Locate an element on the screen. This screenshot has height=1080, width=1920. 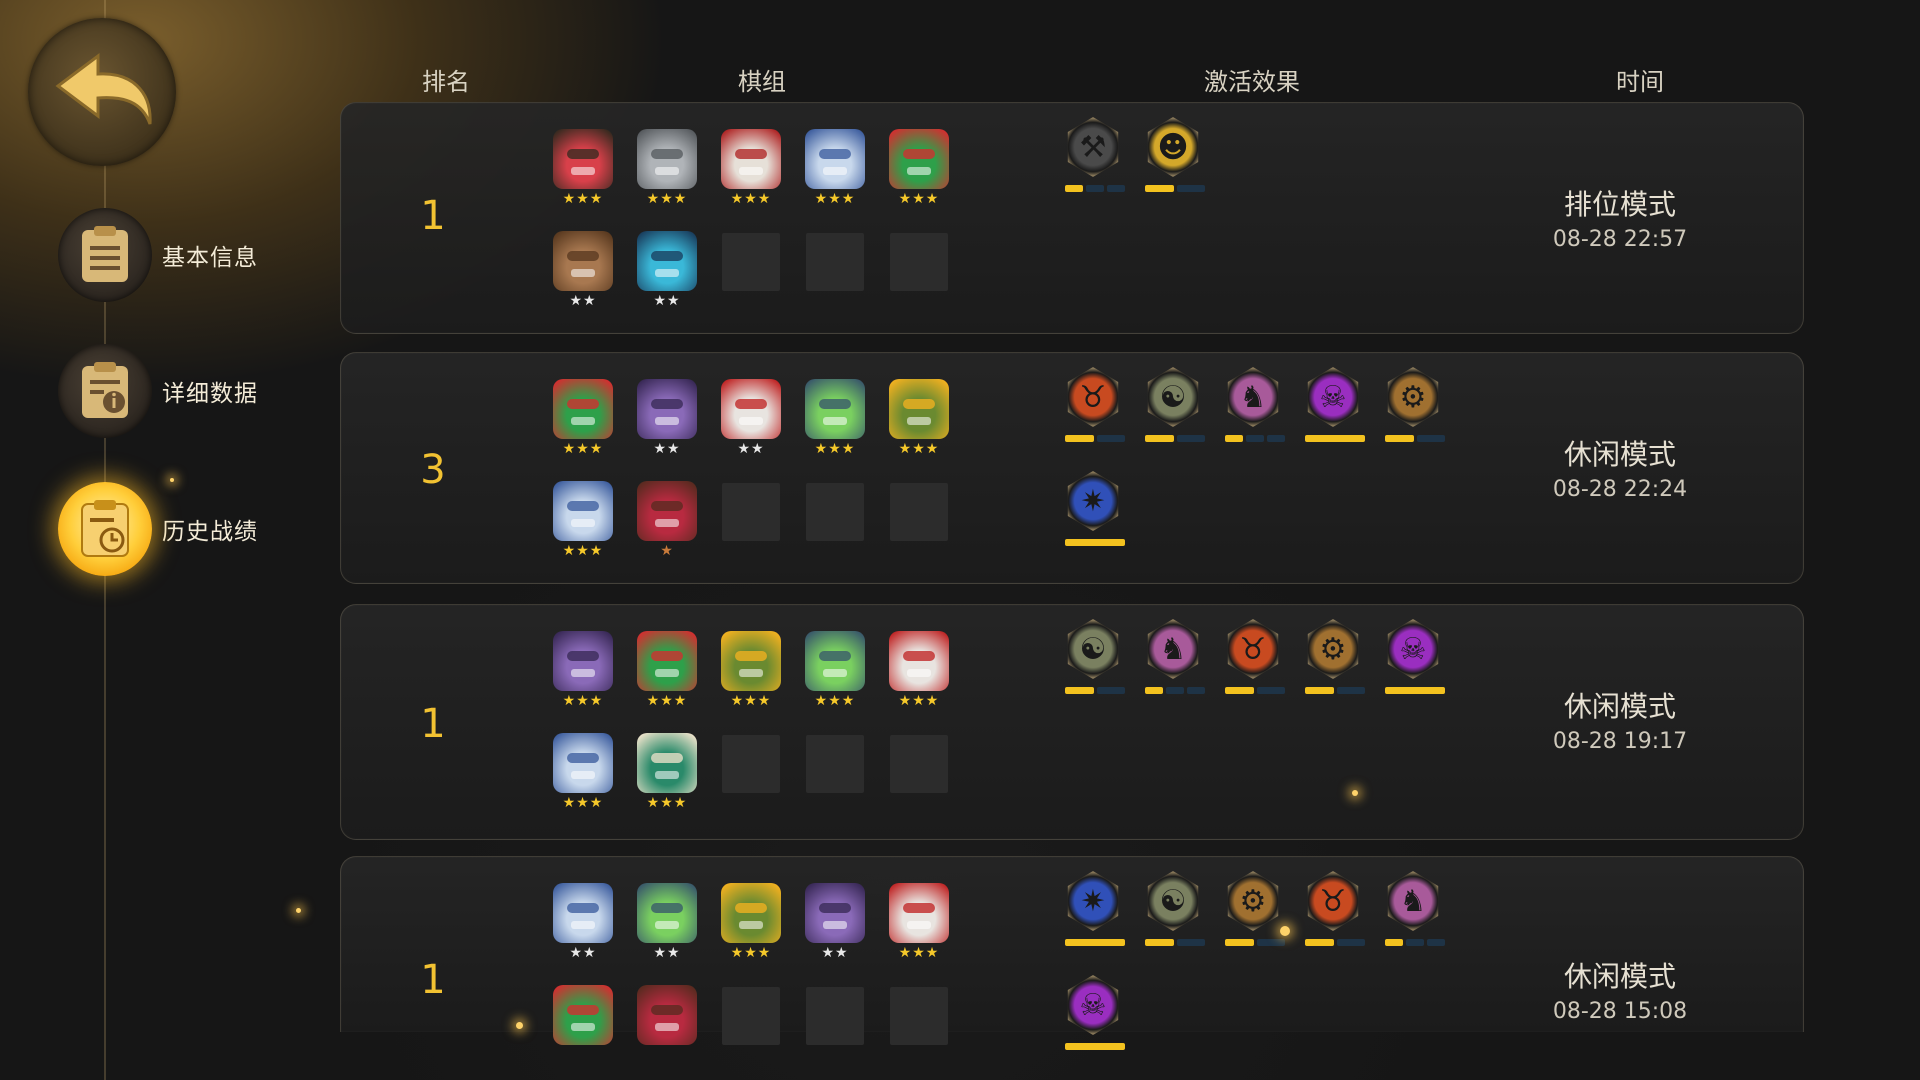
element-icon: ✷ is located at coordinates (1093, 501).